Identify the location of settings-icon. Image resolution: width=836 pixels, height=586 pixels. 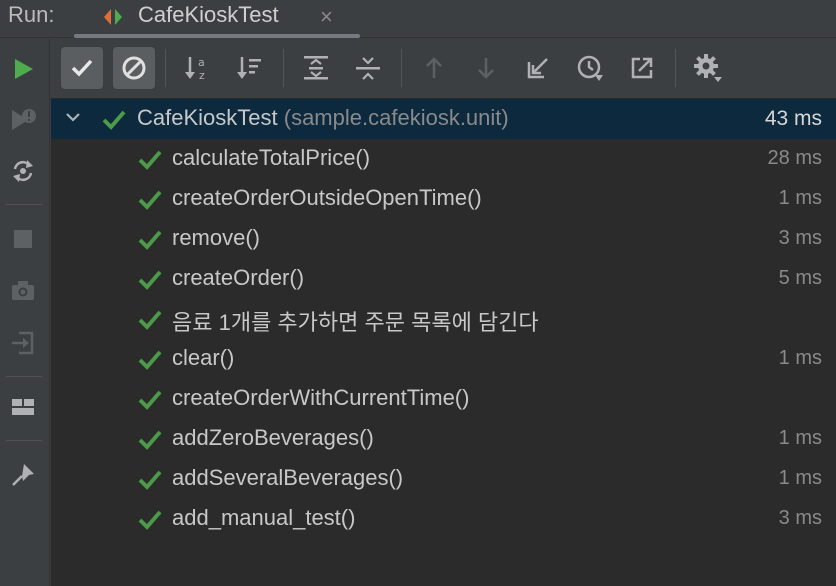
(708, 68).